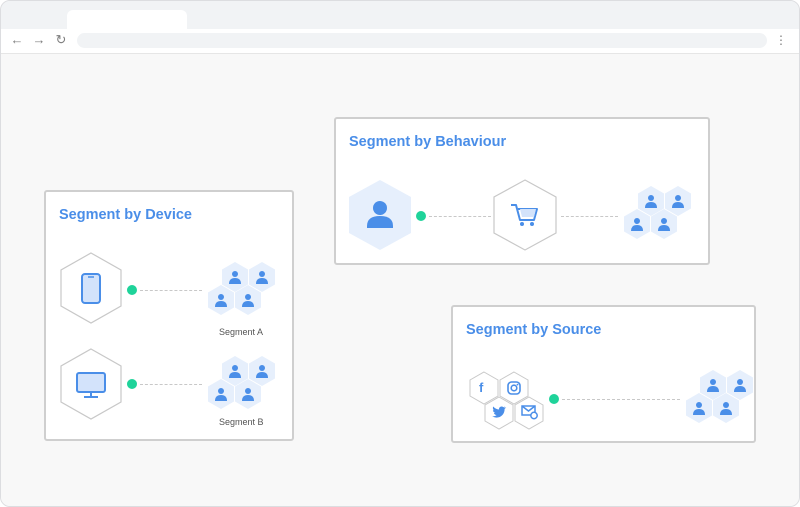 This screenshot has height=507, width=800. Describe the element at coordinates (91, 288) in the screenshot. I see `smartphone-icon` at that location.